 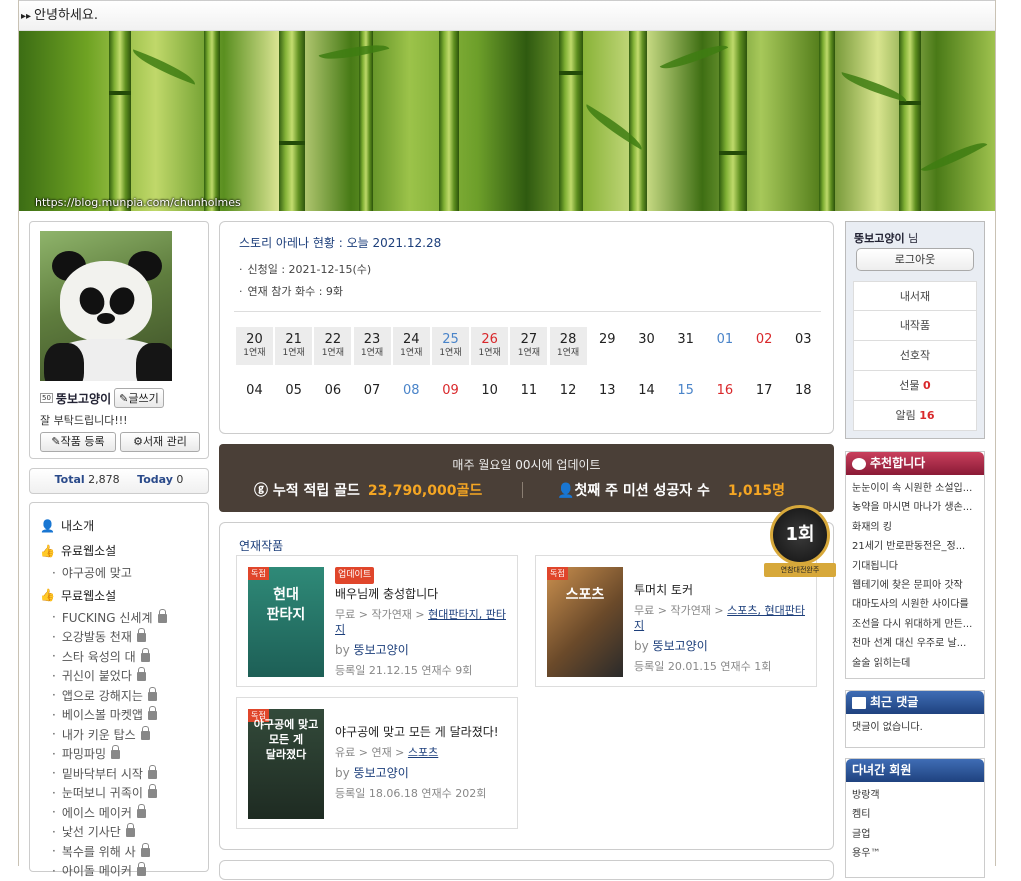 What do you see at coordinates (66, 15) in the screenshot?
I see `greeting-text: 안녕하세요.` at bounding box center [66, 15].